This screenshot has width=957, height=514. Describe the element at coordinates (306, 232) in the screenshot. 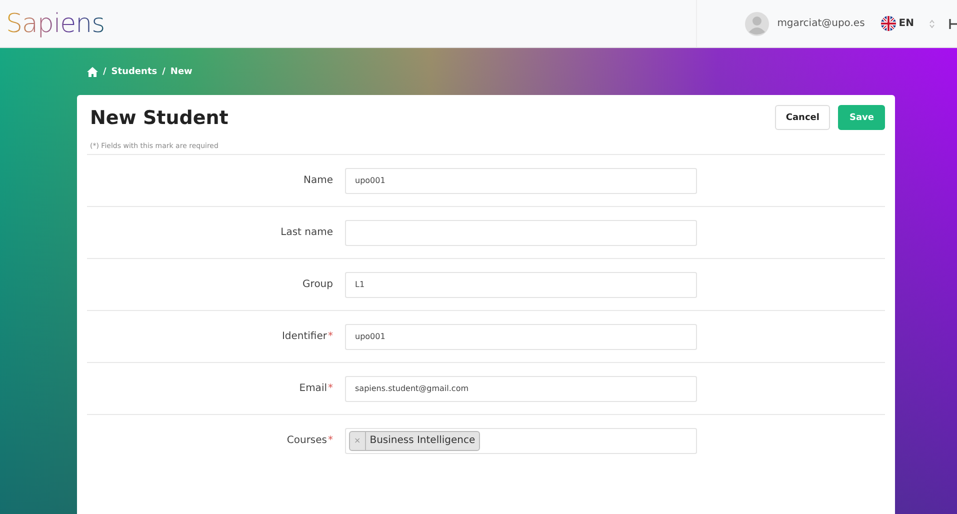

I see `field-label: Last name` at that location.